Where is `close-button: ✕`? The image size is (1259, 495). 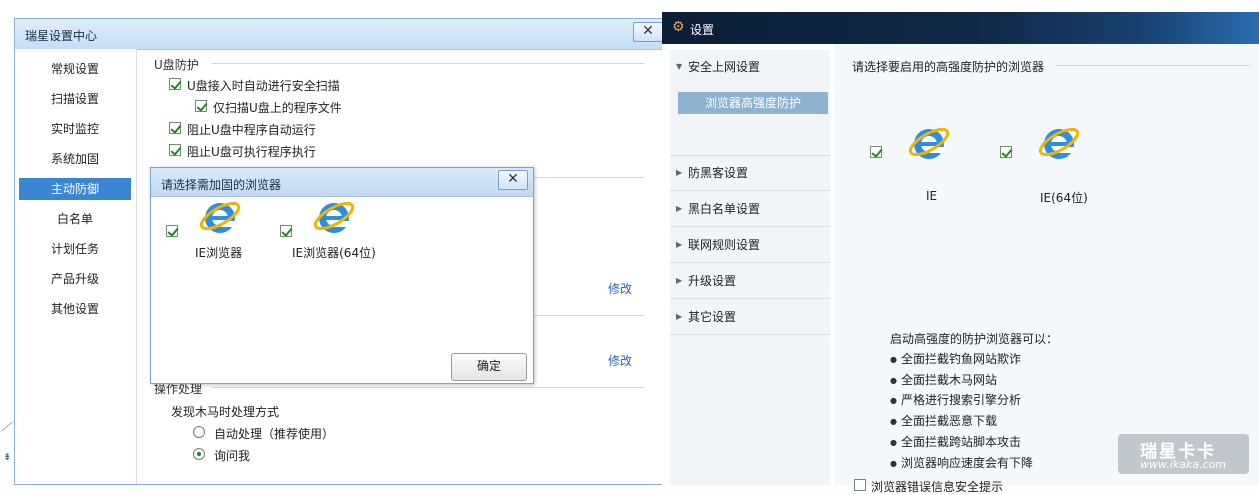 close-button: ✕ is located at coordinates (648, 32).